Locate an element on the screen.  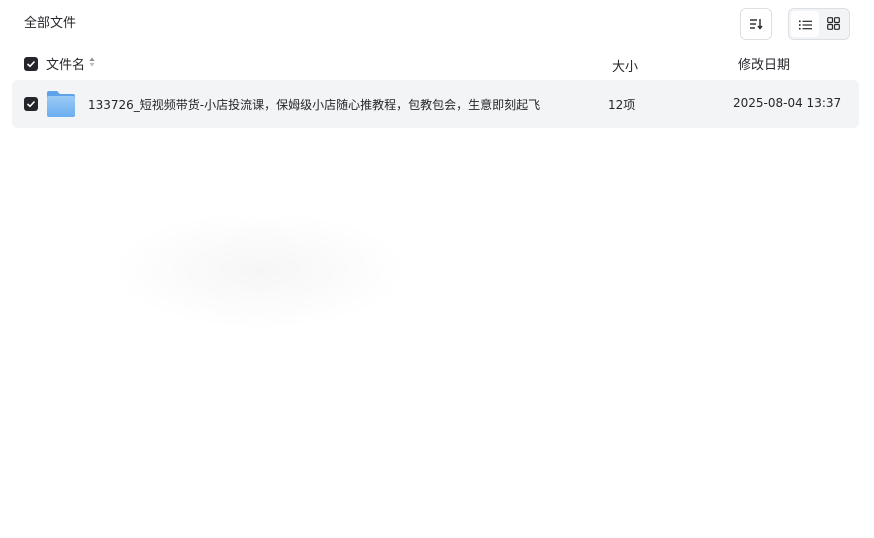
column-header-name: 文件名 is located at coordinates (70, 63).